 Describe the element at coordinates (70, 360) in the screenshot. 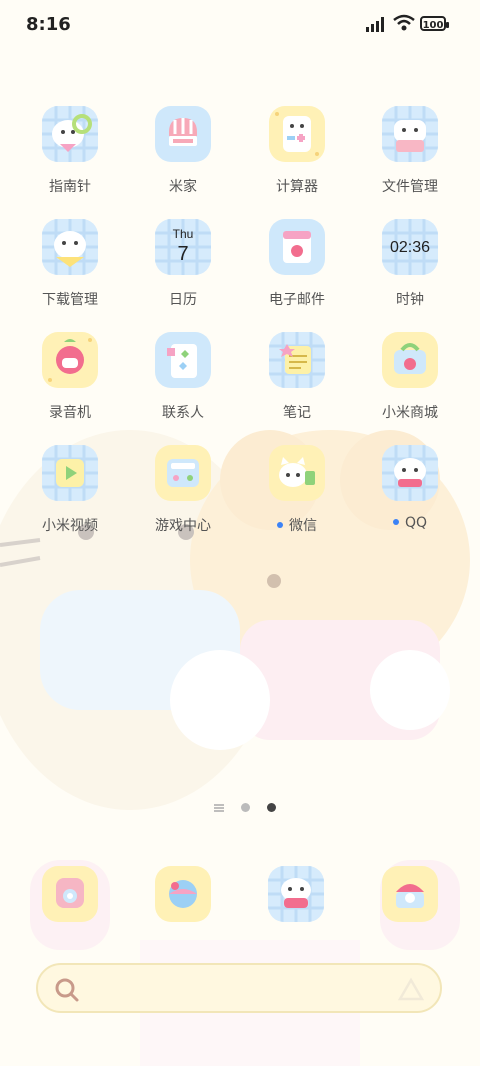

I see `recorder-icon` at that location.